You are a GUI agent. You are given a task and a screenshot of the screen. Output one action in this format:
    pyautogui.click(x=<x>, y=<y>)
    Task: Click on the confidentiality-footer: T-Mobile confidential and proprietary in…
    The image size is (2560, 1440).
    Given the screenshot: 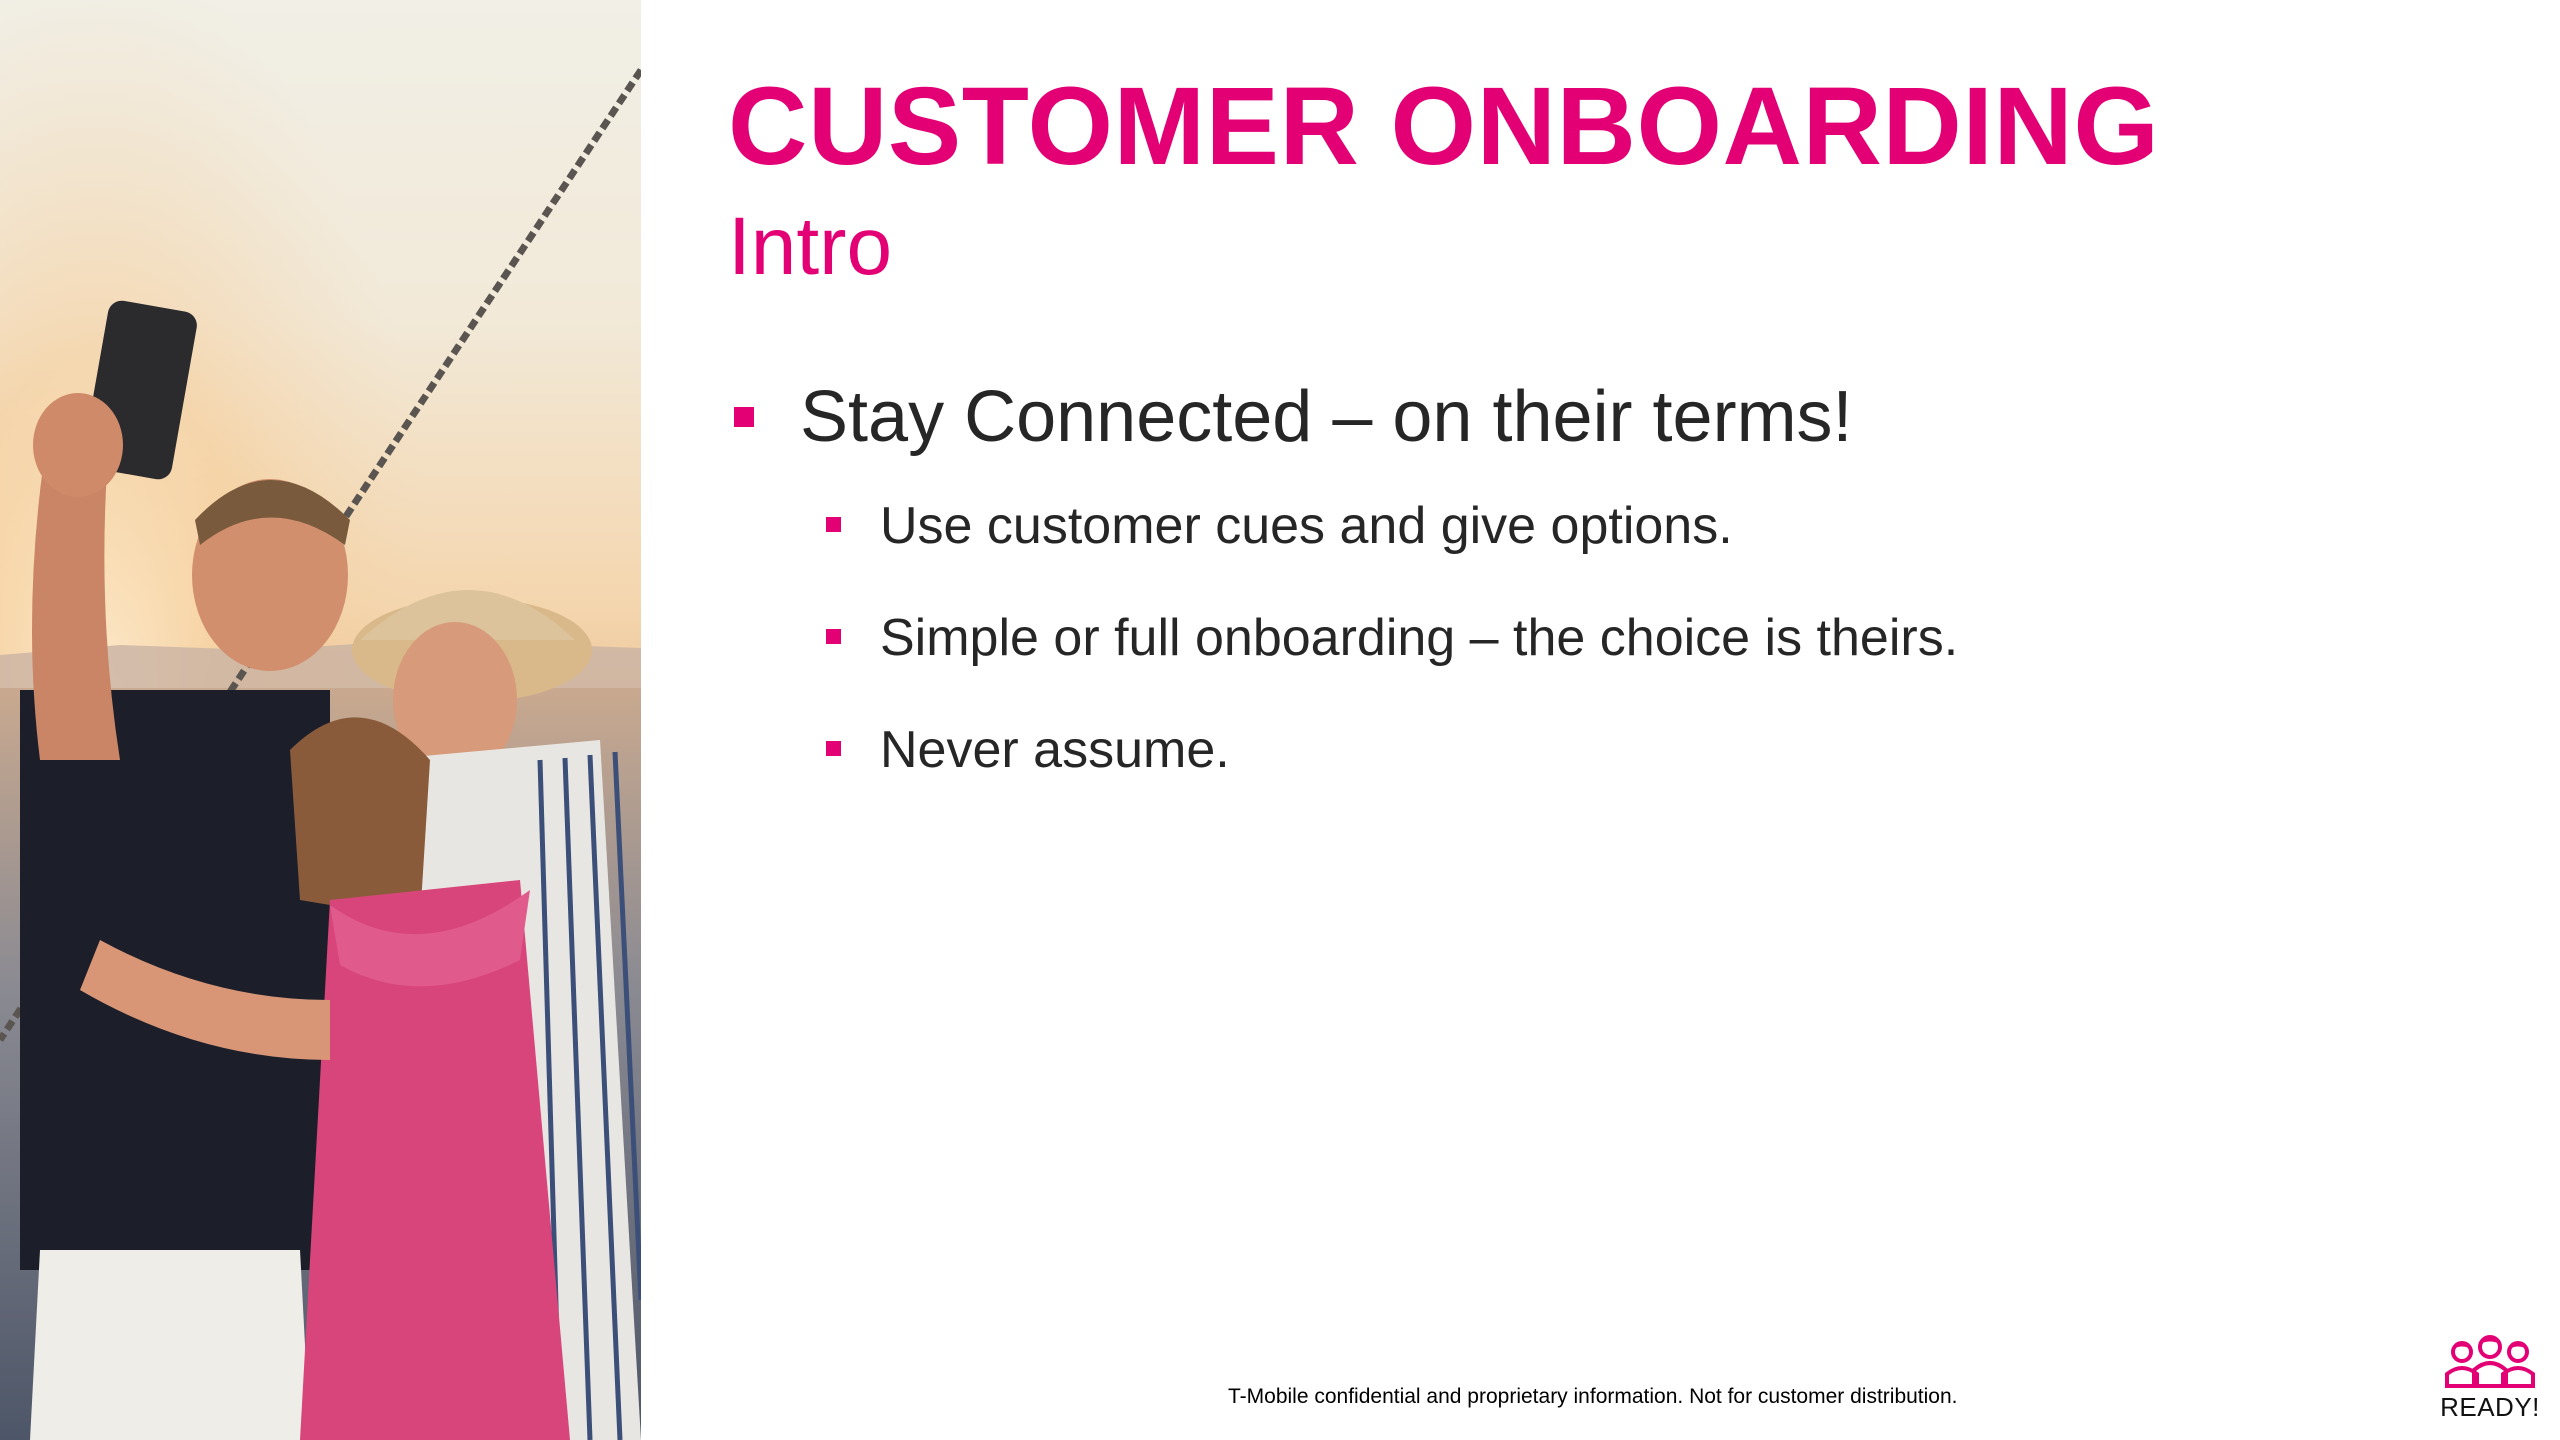 What is the action you would take?
    pyautogui.click(x=1593, y=1396)
    